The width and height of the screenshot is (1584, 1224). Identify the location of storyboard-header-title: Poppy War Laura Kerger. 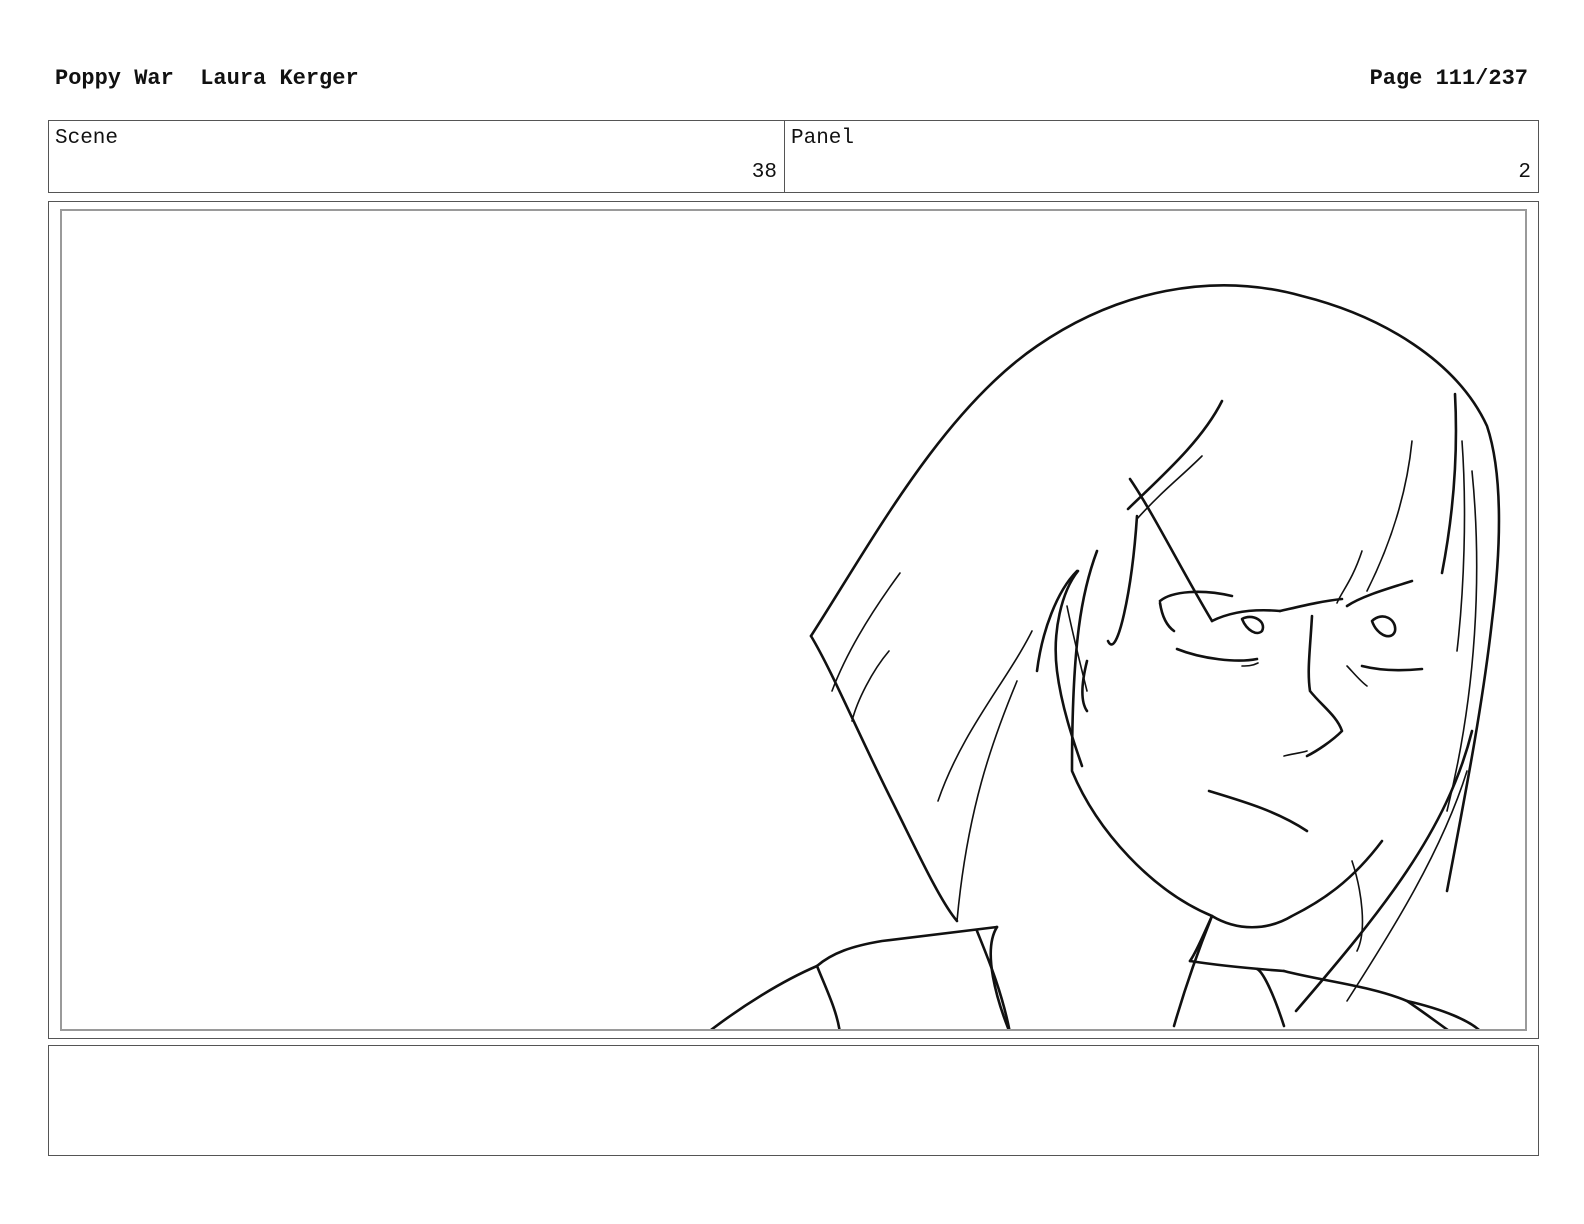
(207, 78).